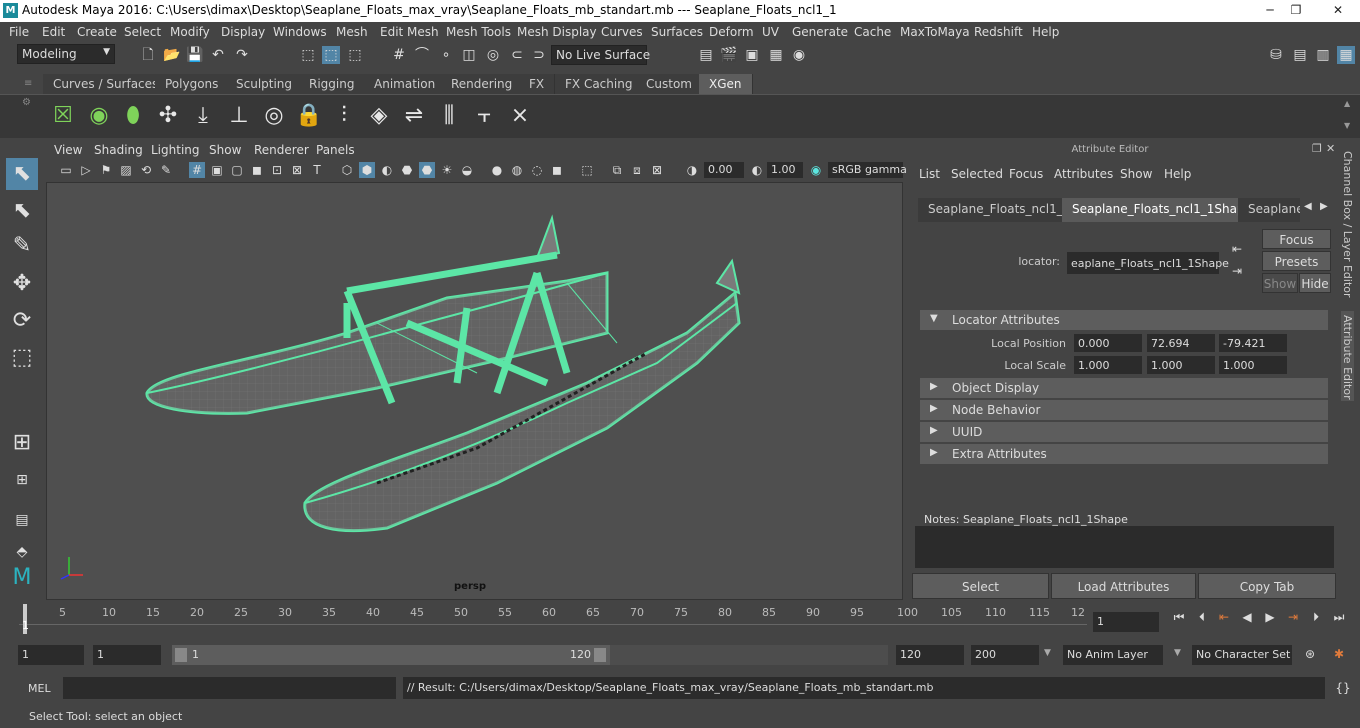  What do you see at coordinates (1253, 365) in the screenshot?
I see `local-scale-z: 1.000` at bounding box center [1253, 365].